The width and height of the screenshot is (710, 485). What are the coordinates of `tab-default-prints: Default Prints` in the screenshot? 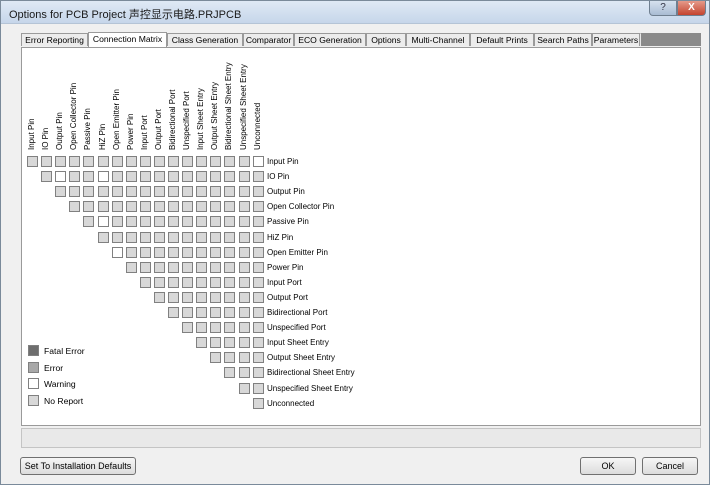 It's located at (502, 39).